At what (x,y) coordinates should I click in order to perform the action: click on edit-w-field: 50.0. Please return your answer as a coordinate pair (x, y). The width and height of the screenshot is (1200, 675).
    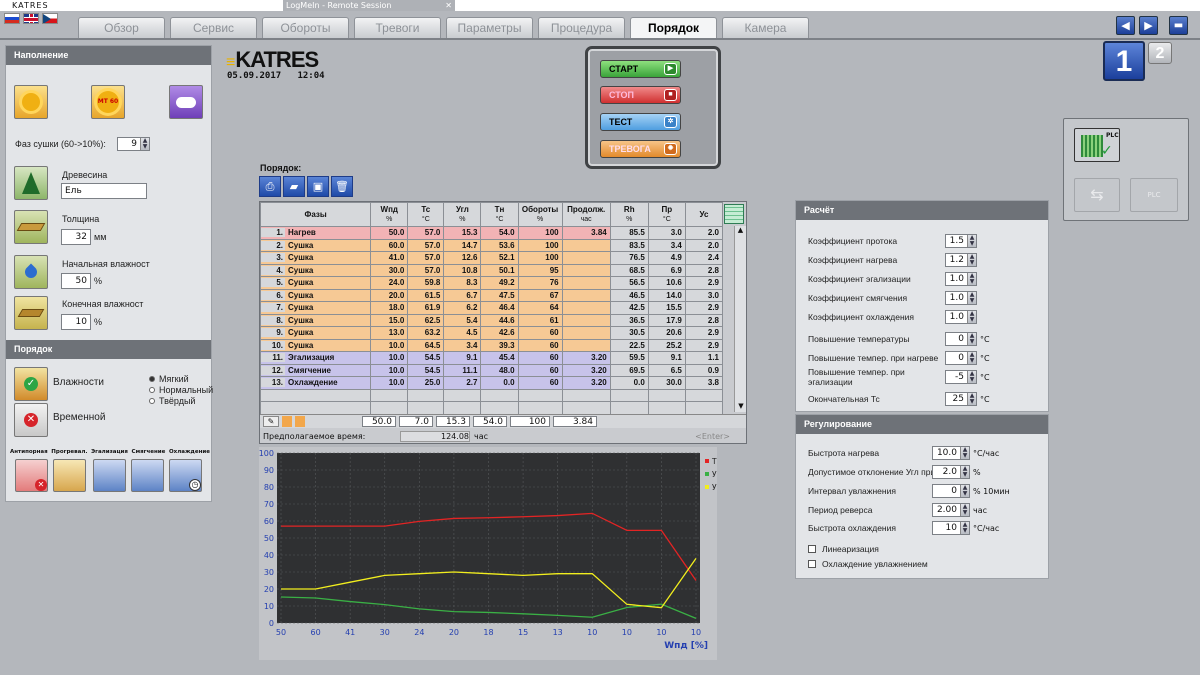
    Looking at the image, I should click on (379, 421).